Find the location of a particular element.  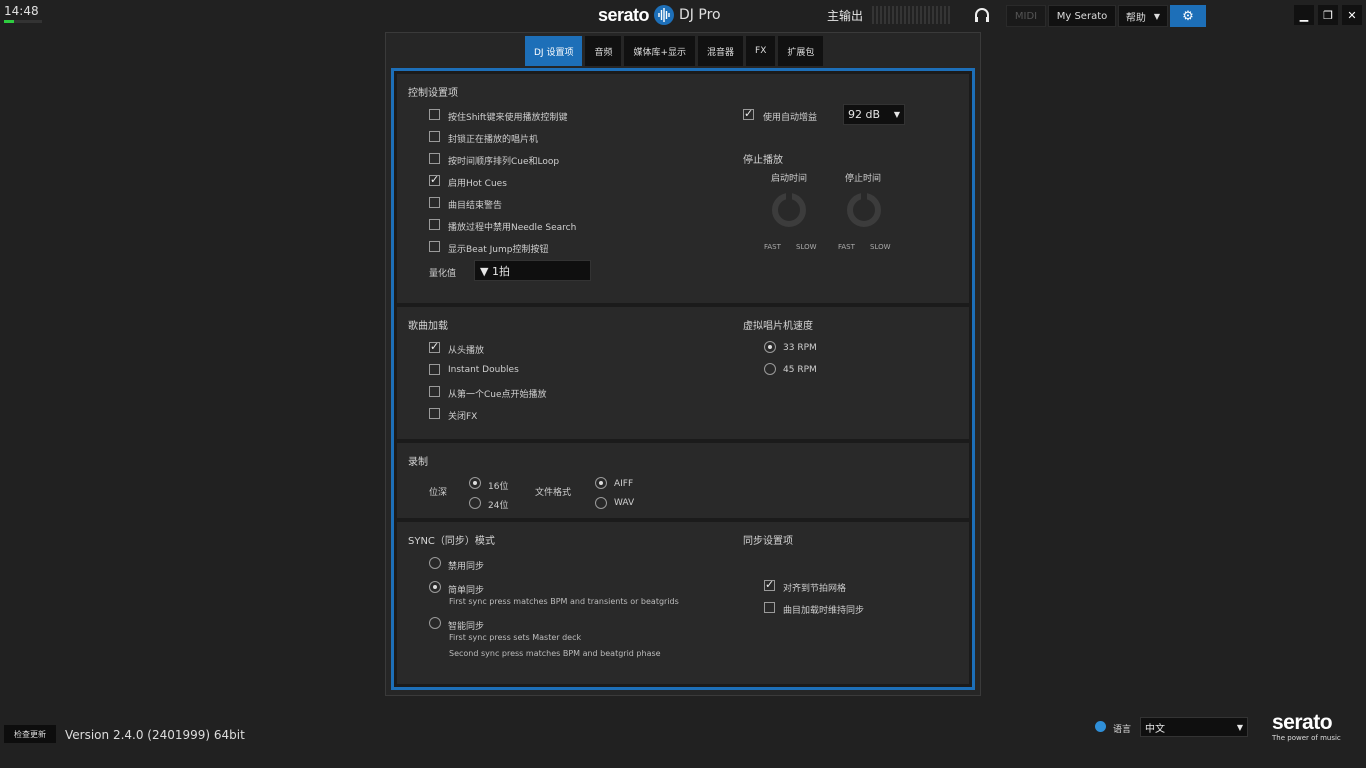

close-icon: ✕ is located at coordinates (1352, 15).